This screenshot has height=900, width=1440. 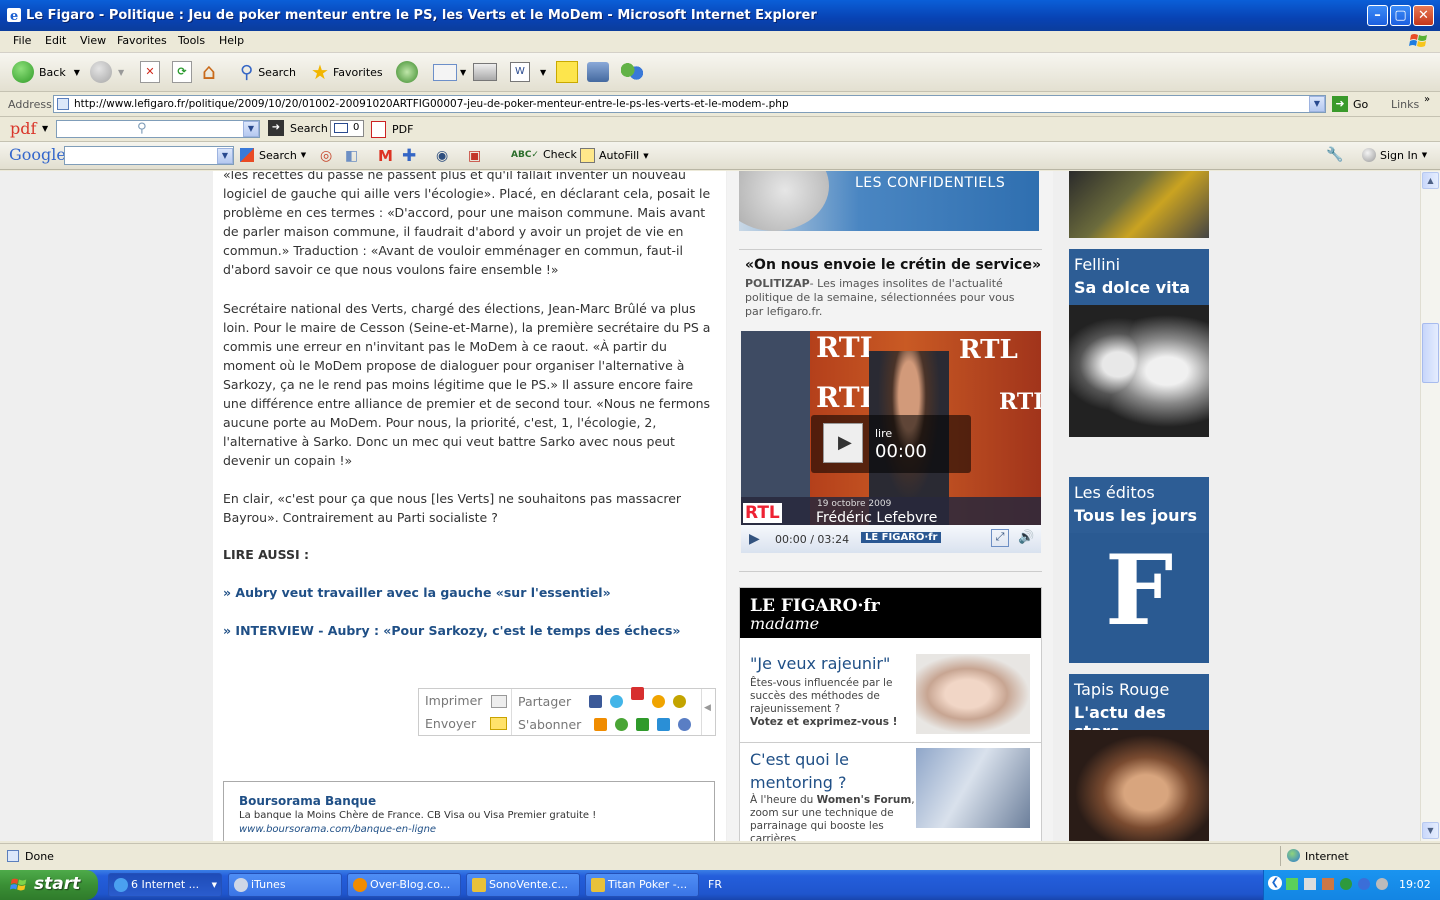 I want to click on promo-editos: Les éditos Tous les jours F, so click(x=1139, y=570).